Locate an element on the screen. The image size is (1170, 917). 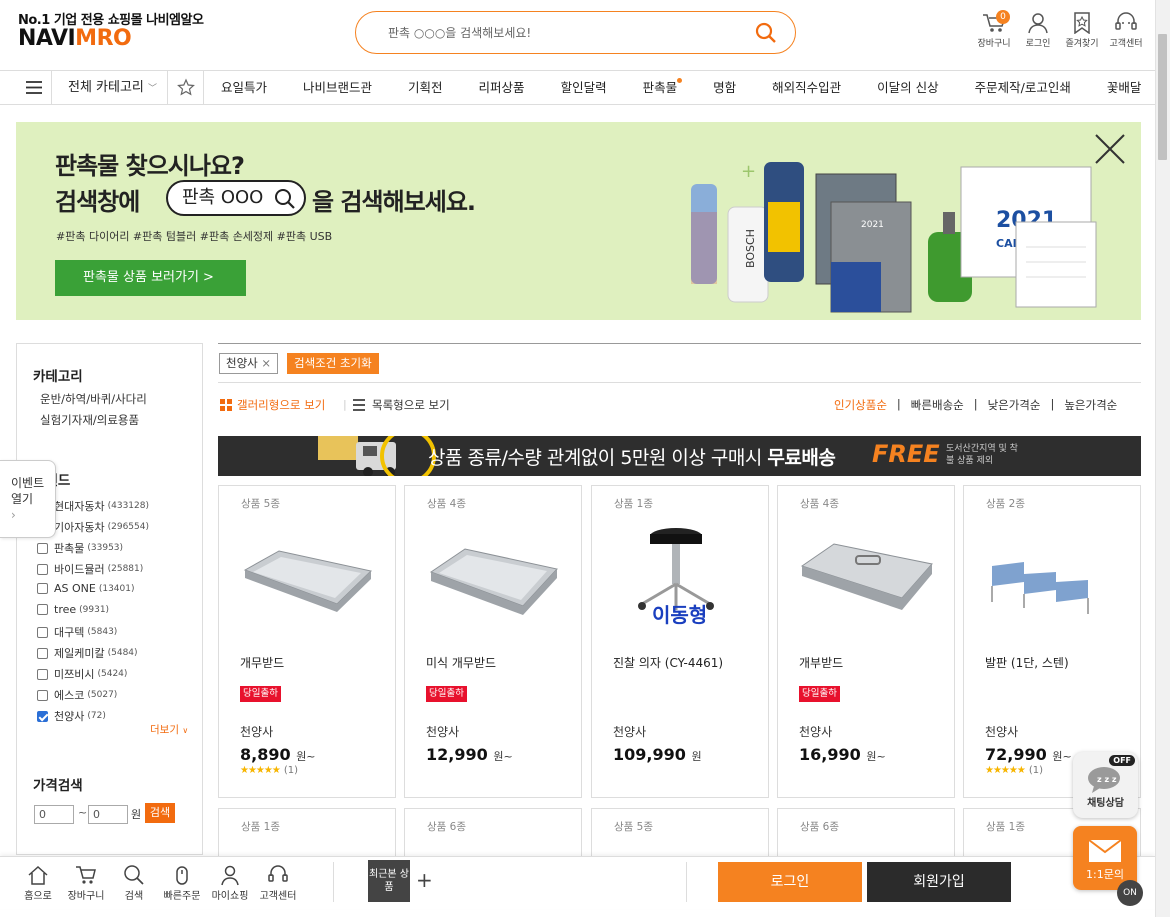
recent-products-button: 최근본 상품 is located at coordinates (389, 881).